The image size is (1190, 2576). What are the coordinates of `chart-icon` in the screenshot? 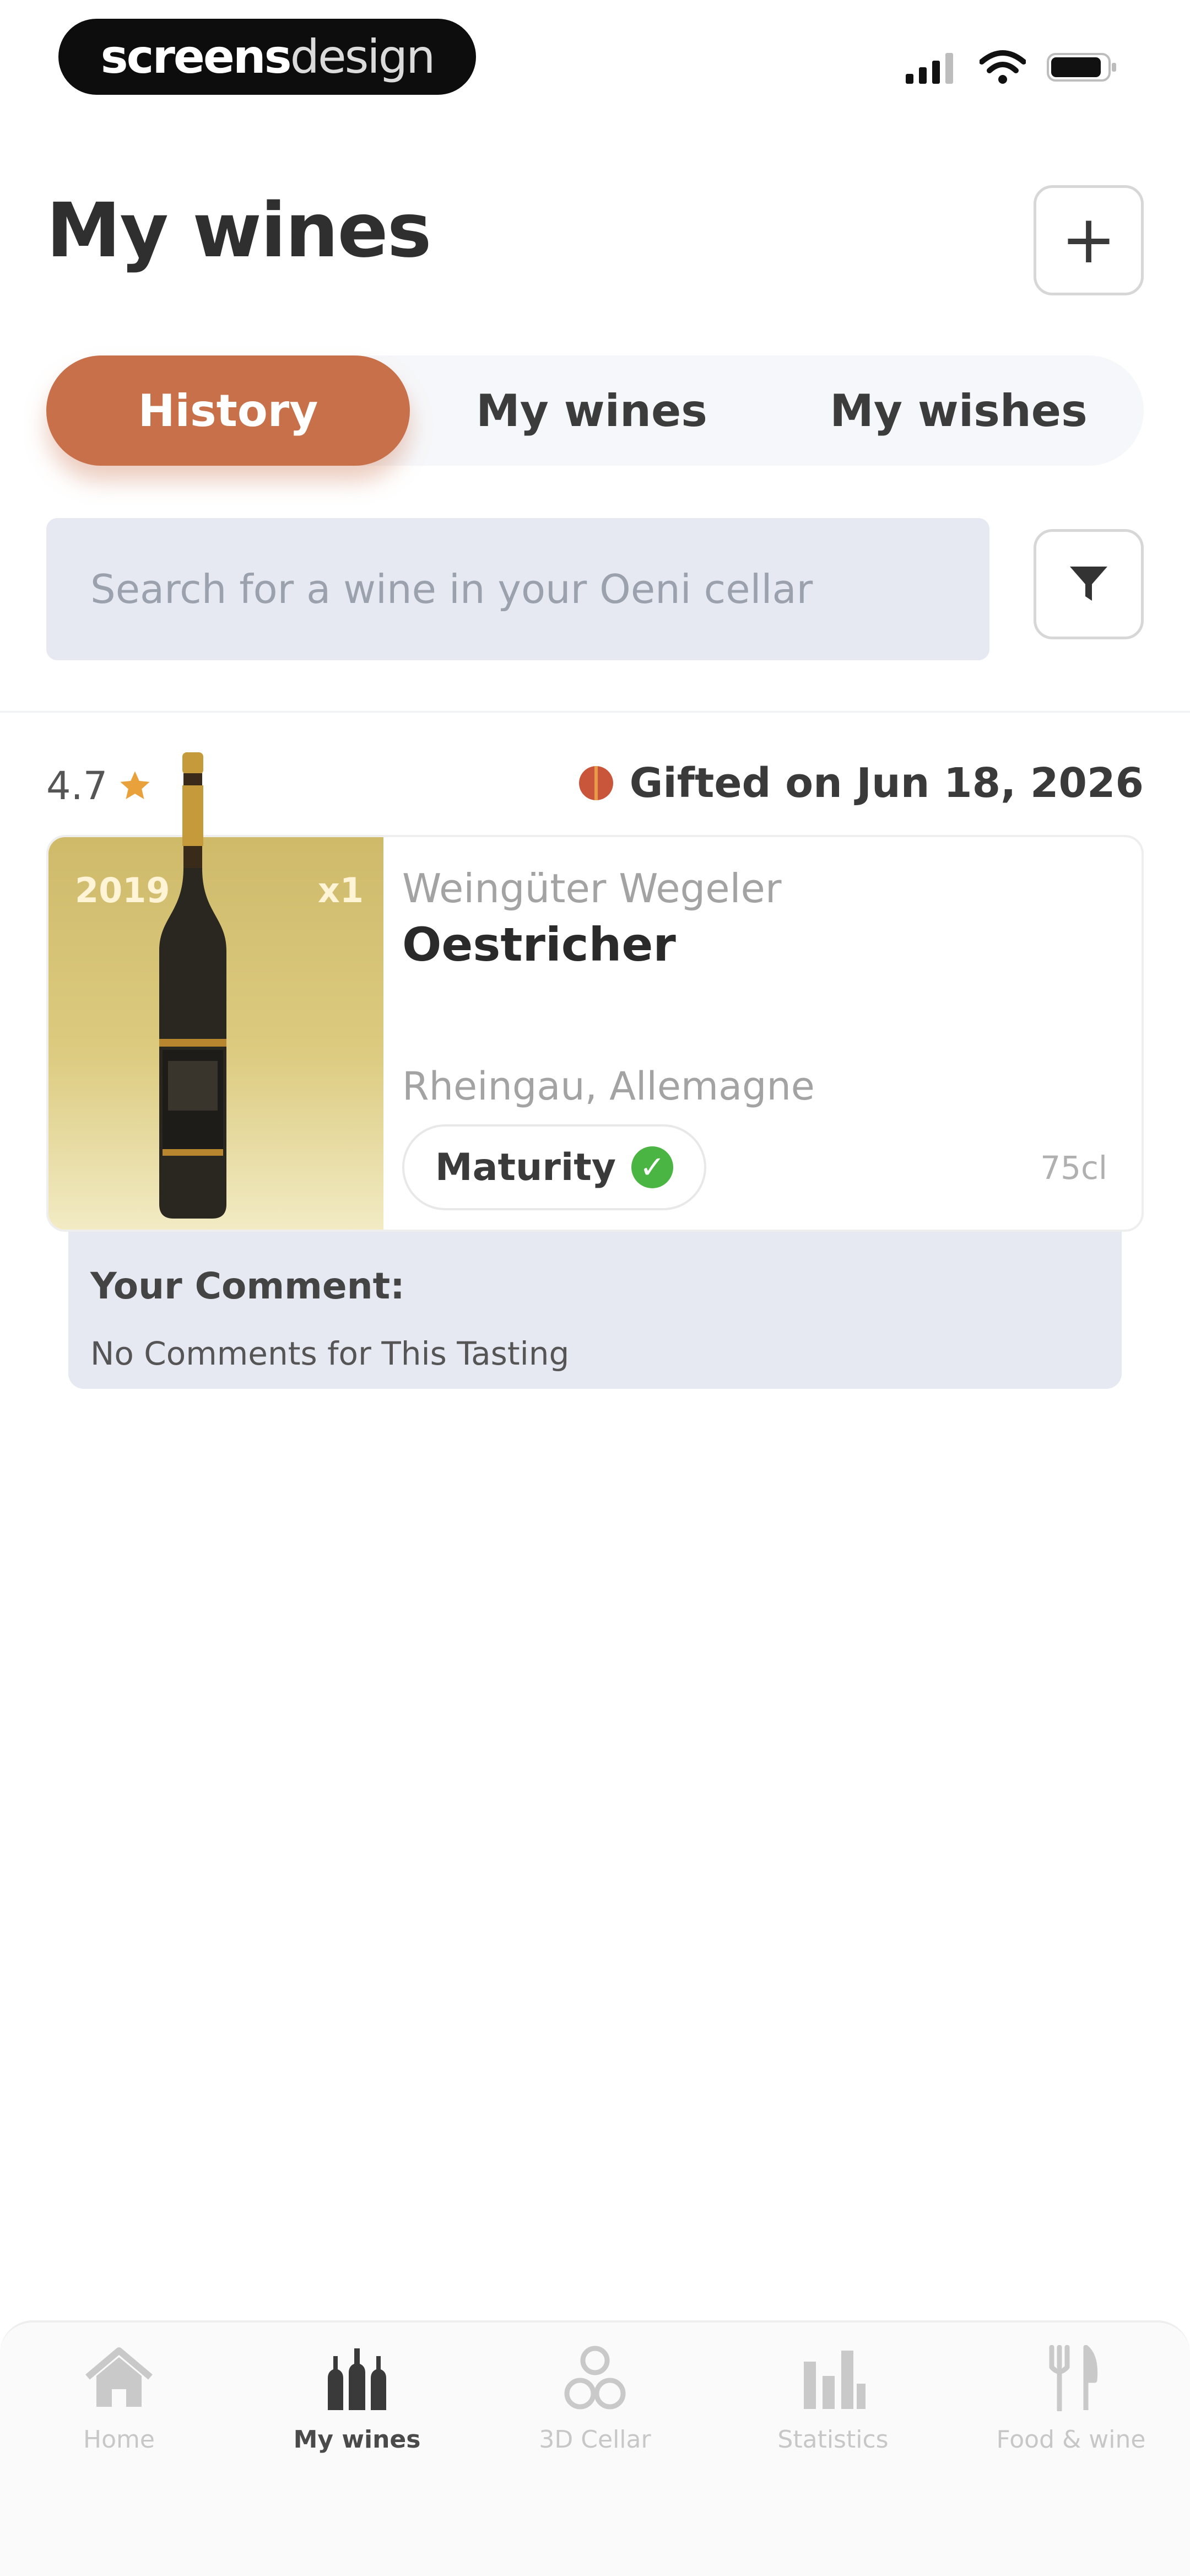 It's located at (835, 2380).